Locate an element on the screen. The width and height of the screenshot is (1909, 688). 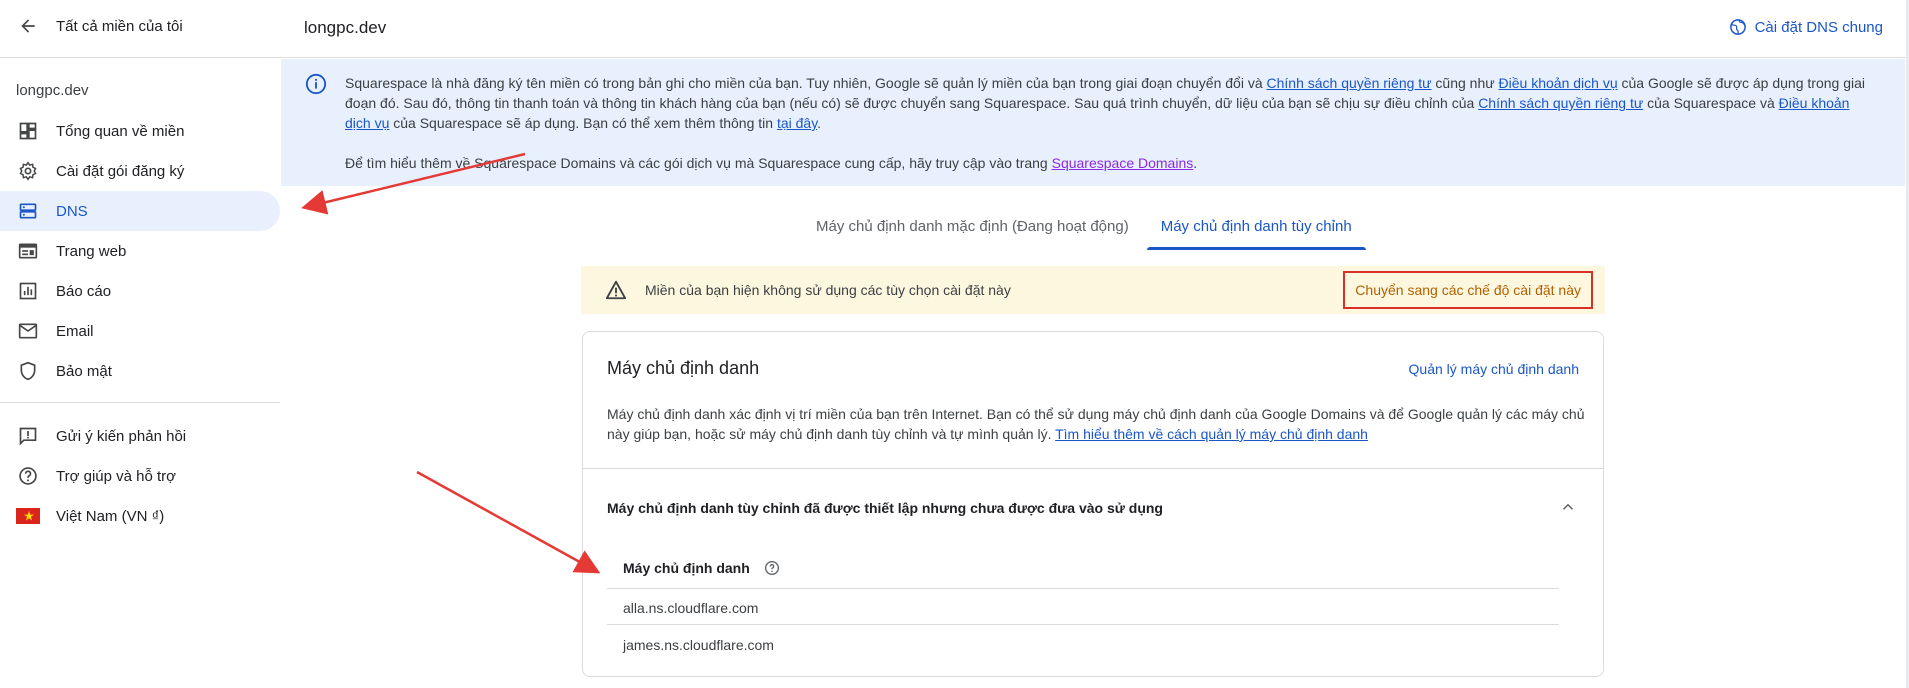
sidebar-item-subscription-settings: Cài đặt gói đăng ký is located at coordinates (140, 171).